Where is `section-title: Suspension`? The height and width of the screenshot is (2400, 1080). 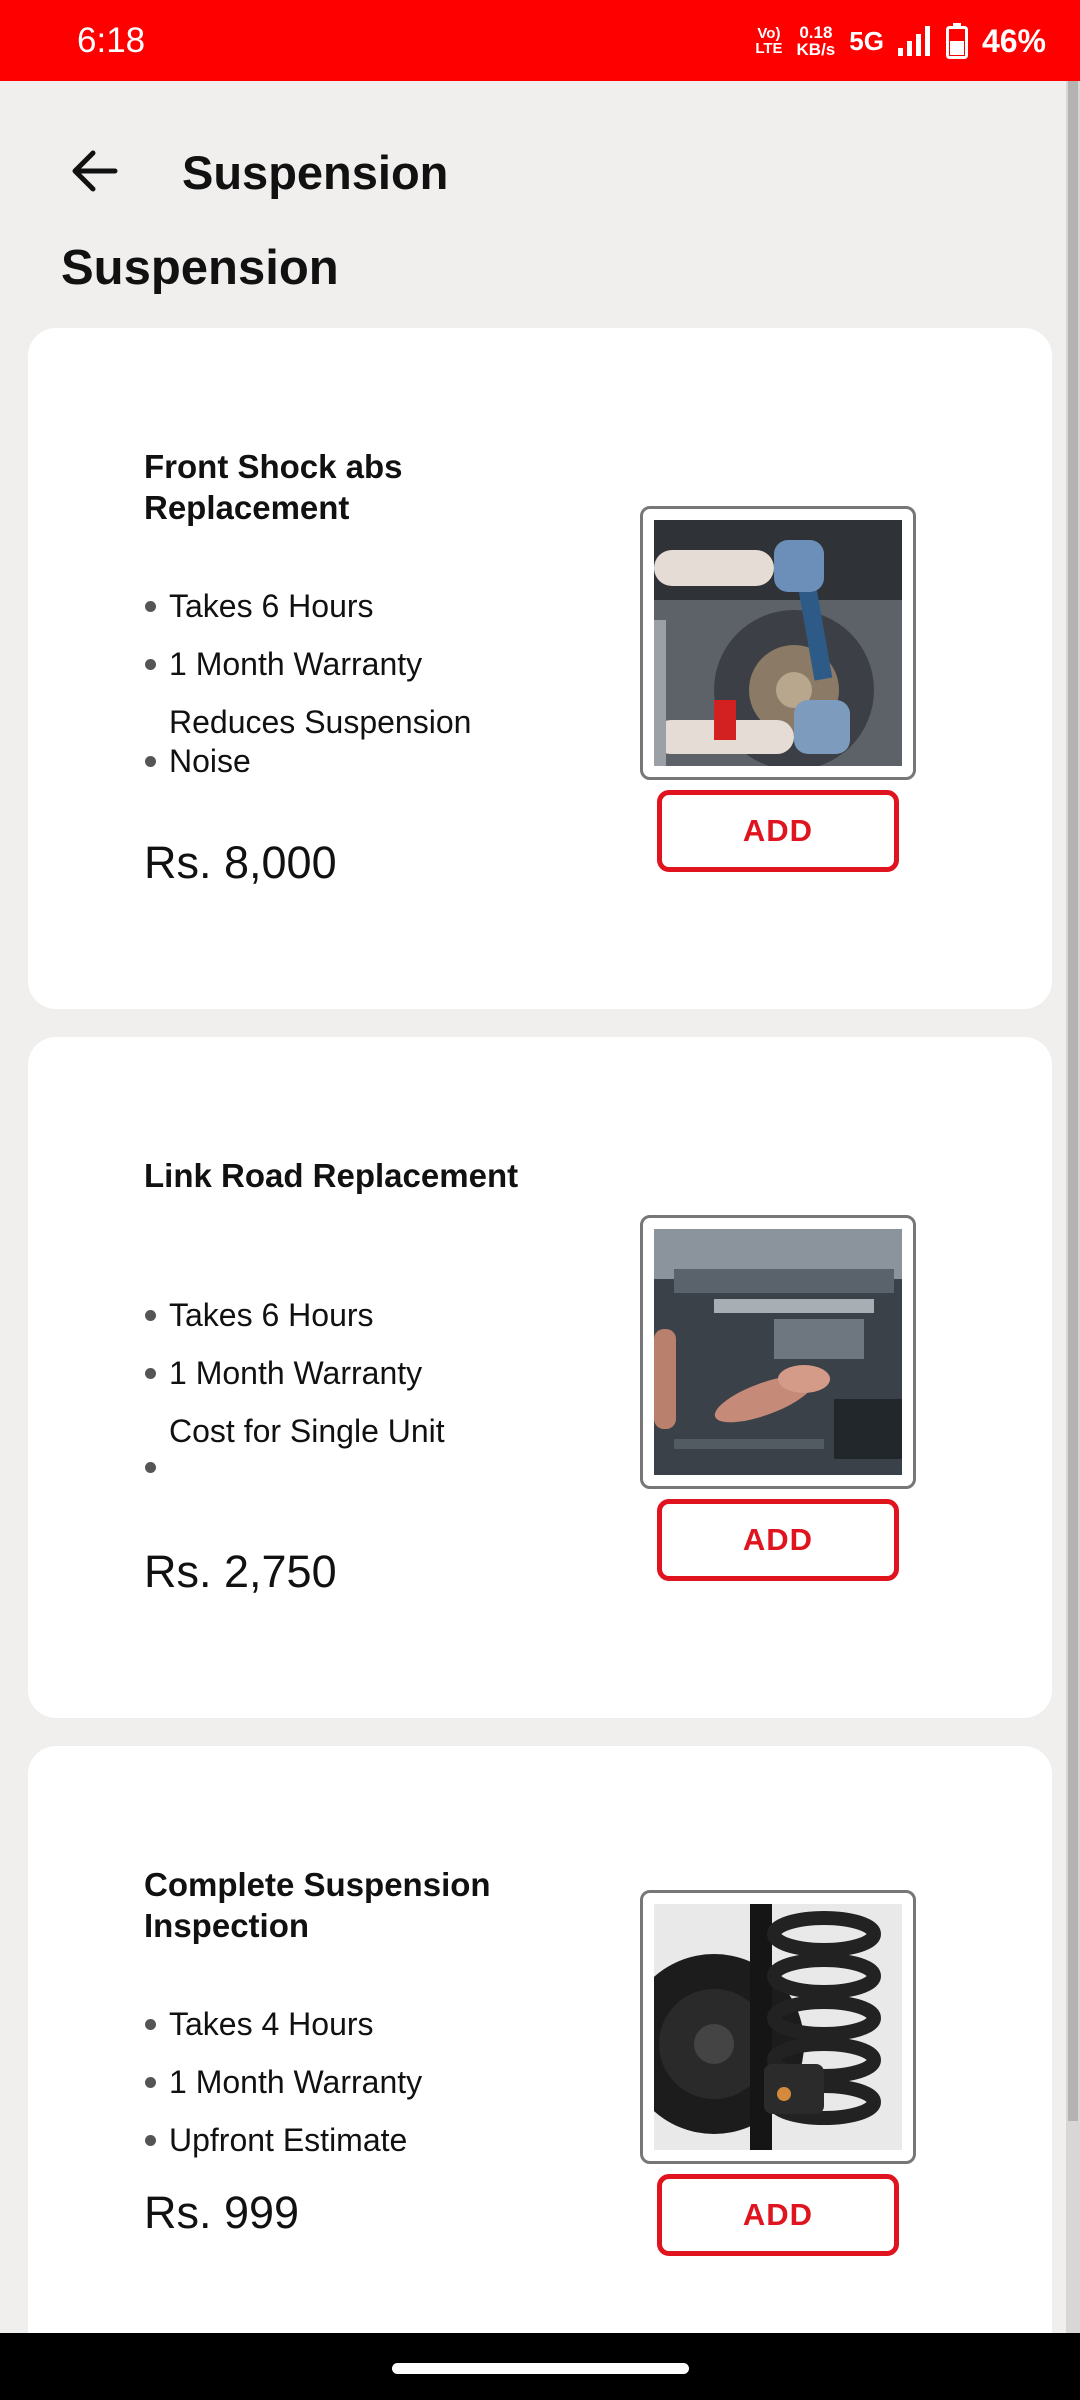
section-title: Suspension is located at coordinates (200, 268).